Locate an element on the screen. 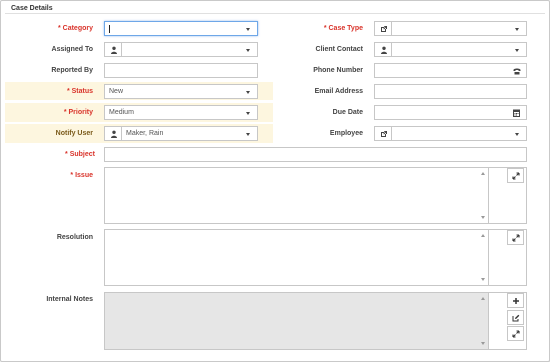 This screenshot has width=550, height=362. category-label: * Category is located at coordinates (75, 28).